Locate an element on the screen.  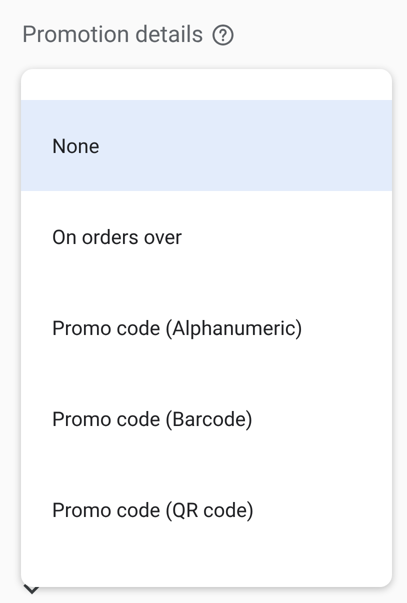
menu-item: Promo code (Barcode) is located at coordinates (206, 418).